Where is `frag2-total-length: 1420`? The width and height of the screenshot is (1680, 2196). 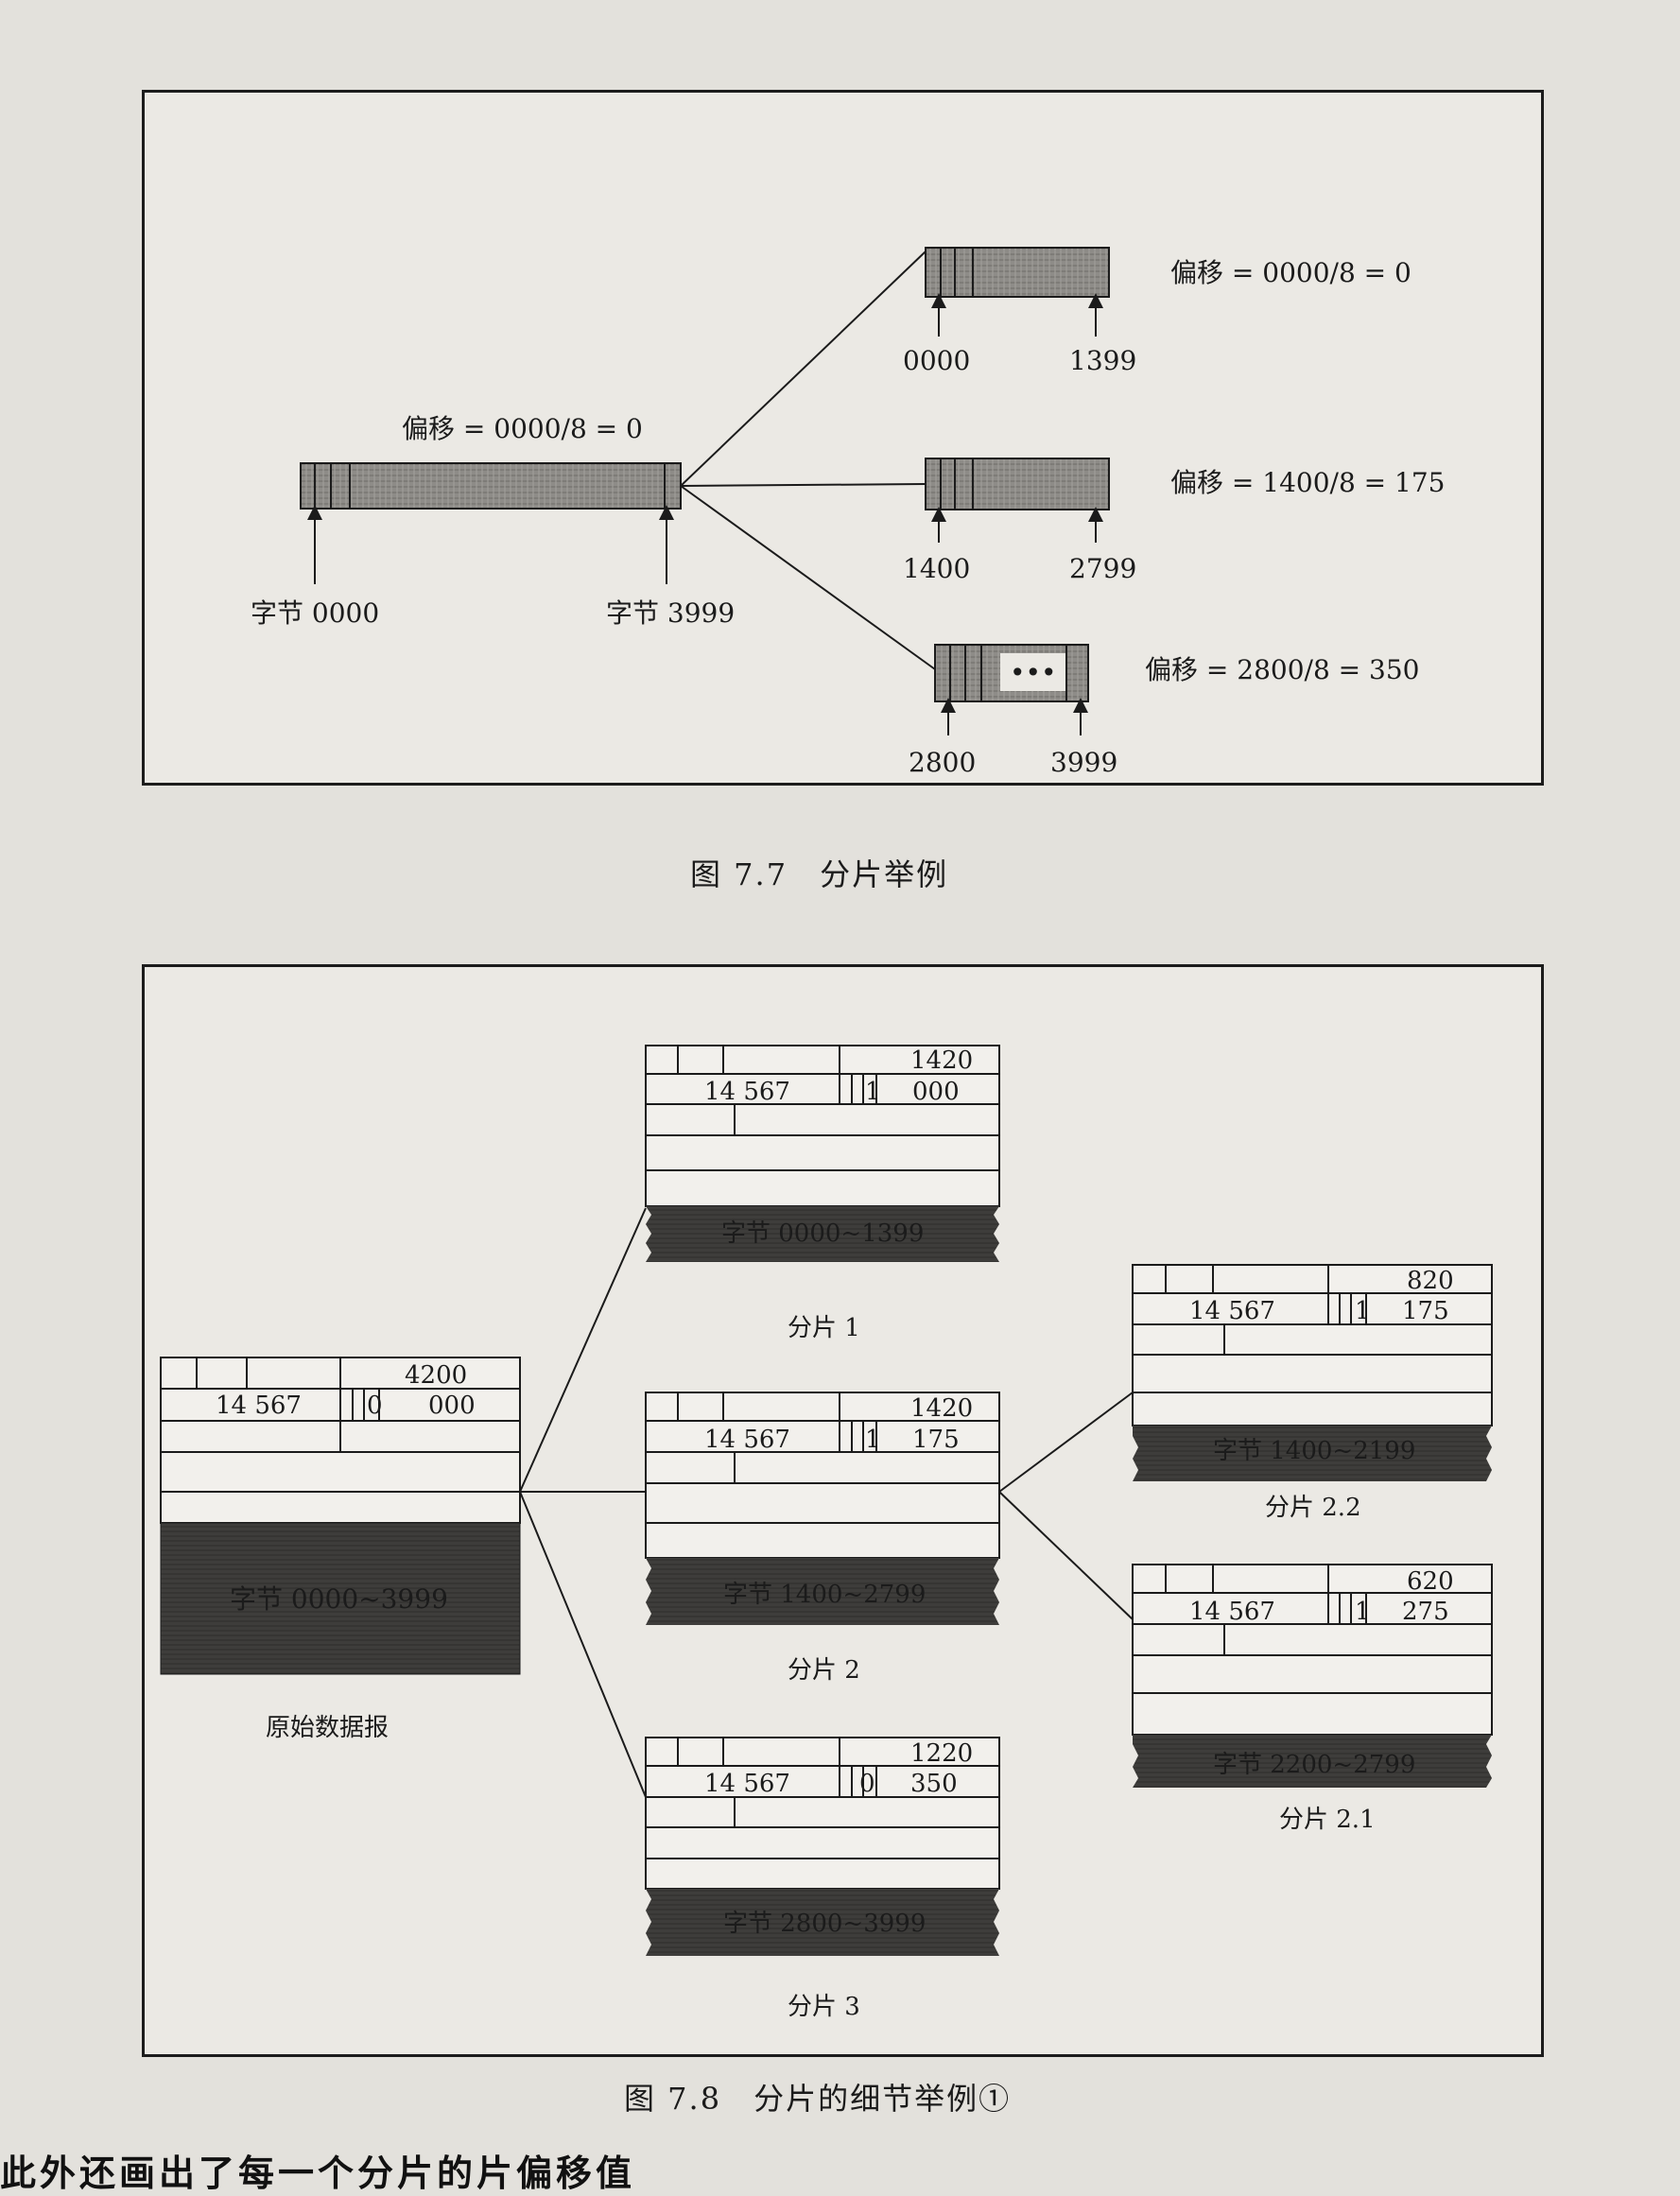 frag2-total-length: 1420 is located at coordinates (941, 1409).